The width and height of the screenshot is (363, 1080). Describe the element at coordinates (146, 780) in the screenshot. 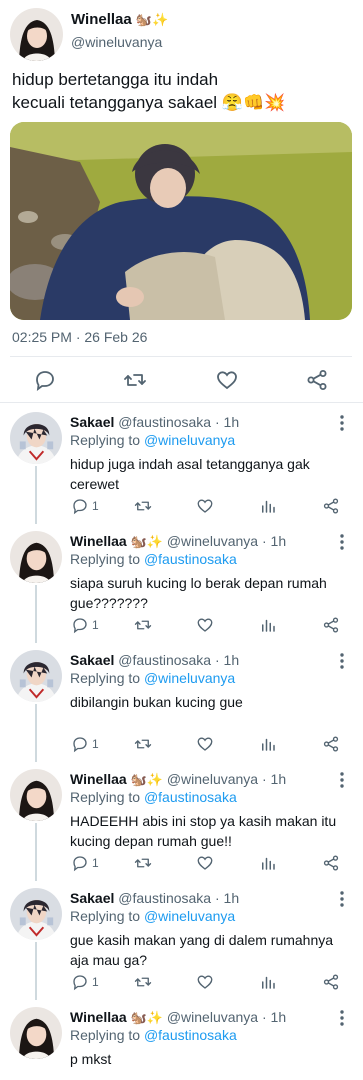

I see `reply-author-emoji: 🐿️✨` at that location.